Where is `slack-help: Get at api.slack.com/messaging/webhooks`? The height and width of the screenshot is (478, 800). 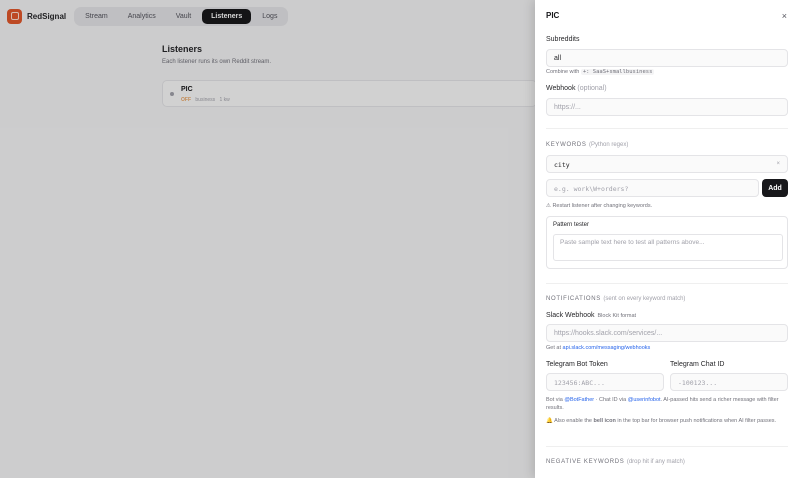
slack-help: Get at api.slack.com/messaging/webhooks is located at coordinates (598, 348).